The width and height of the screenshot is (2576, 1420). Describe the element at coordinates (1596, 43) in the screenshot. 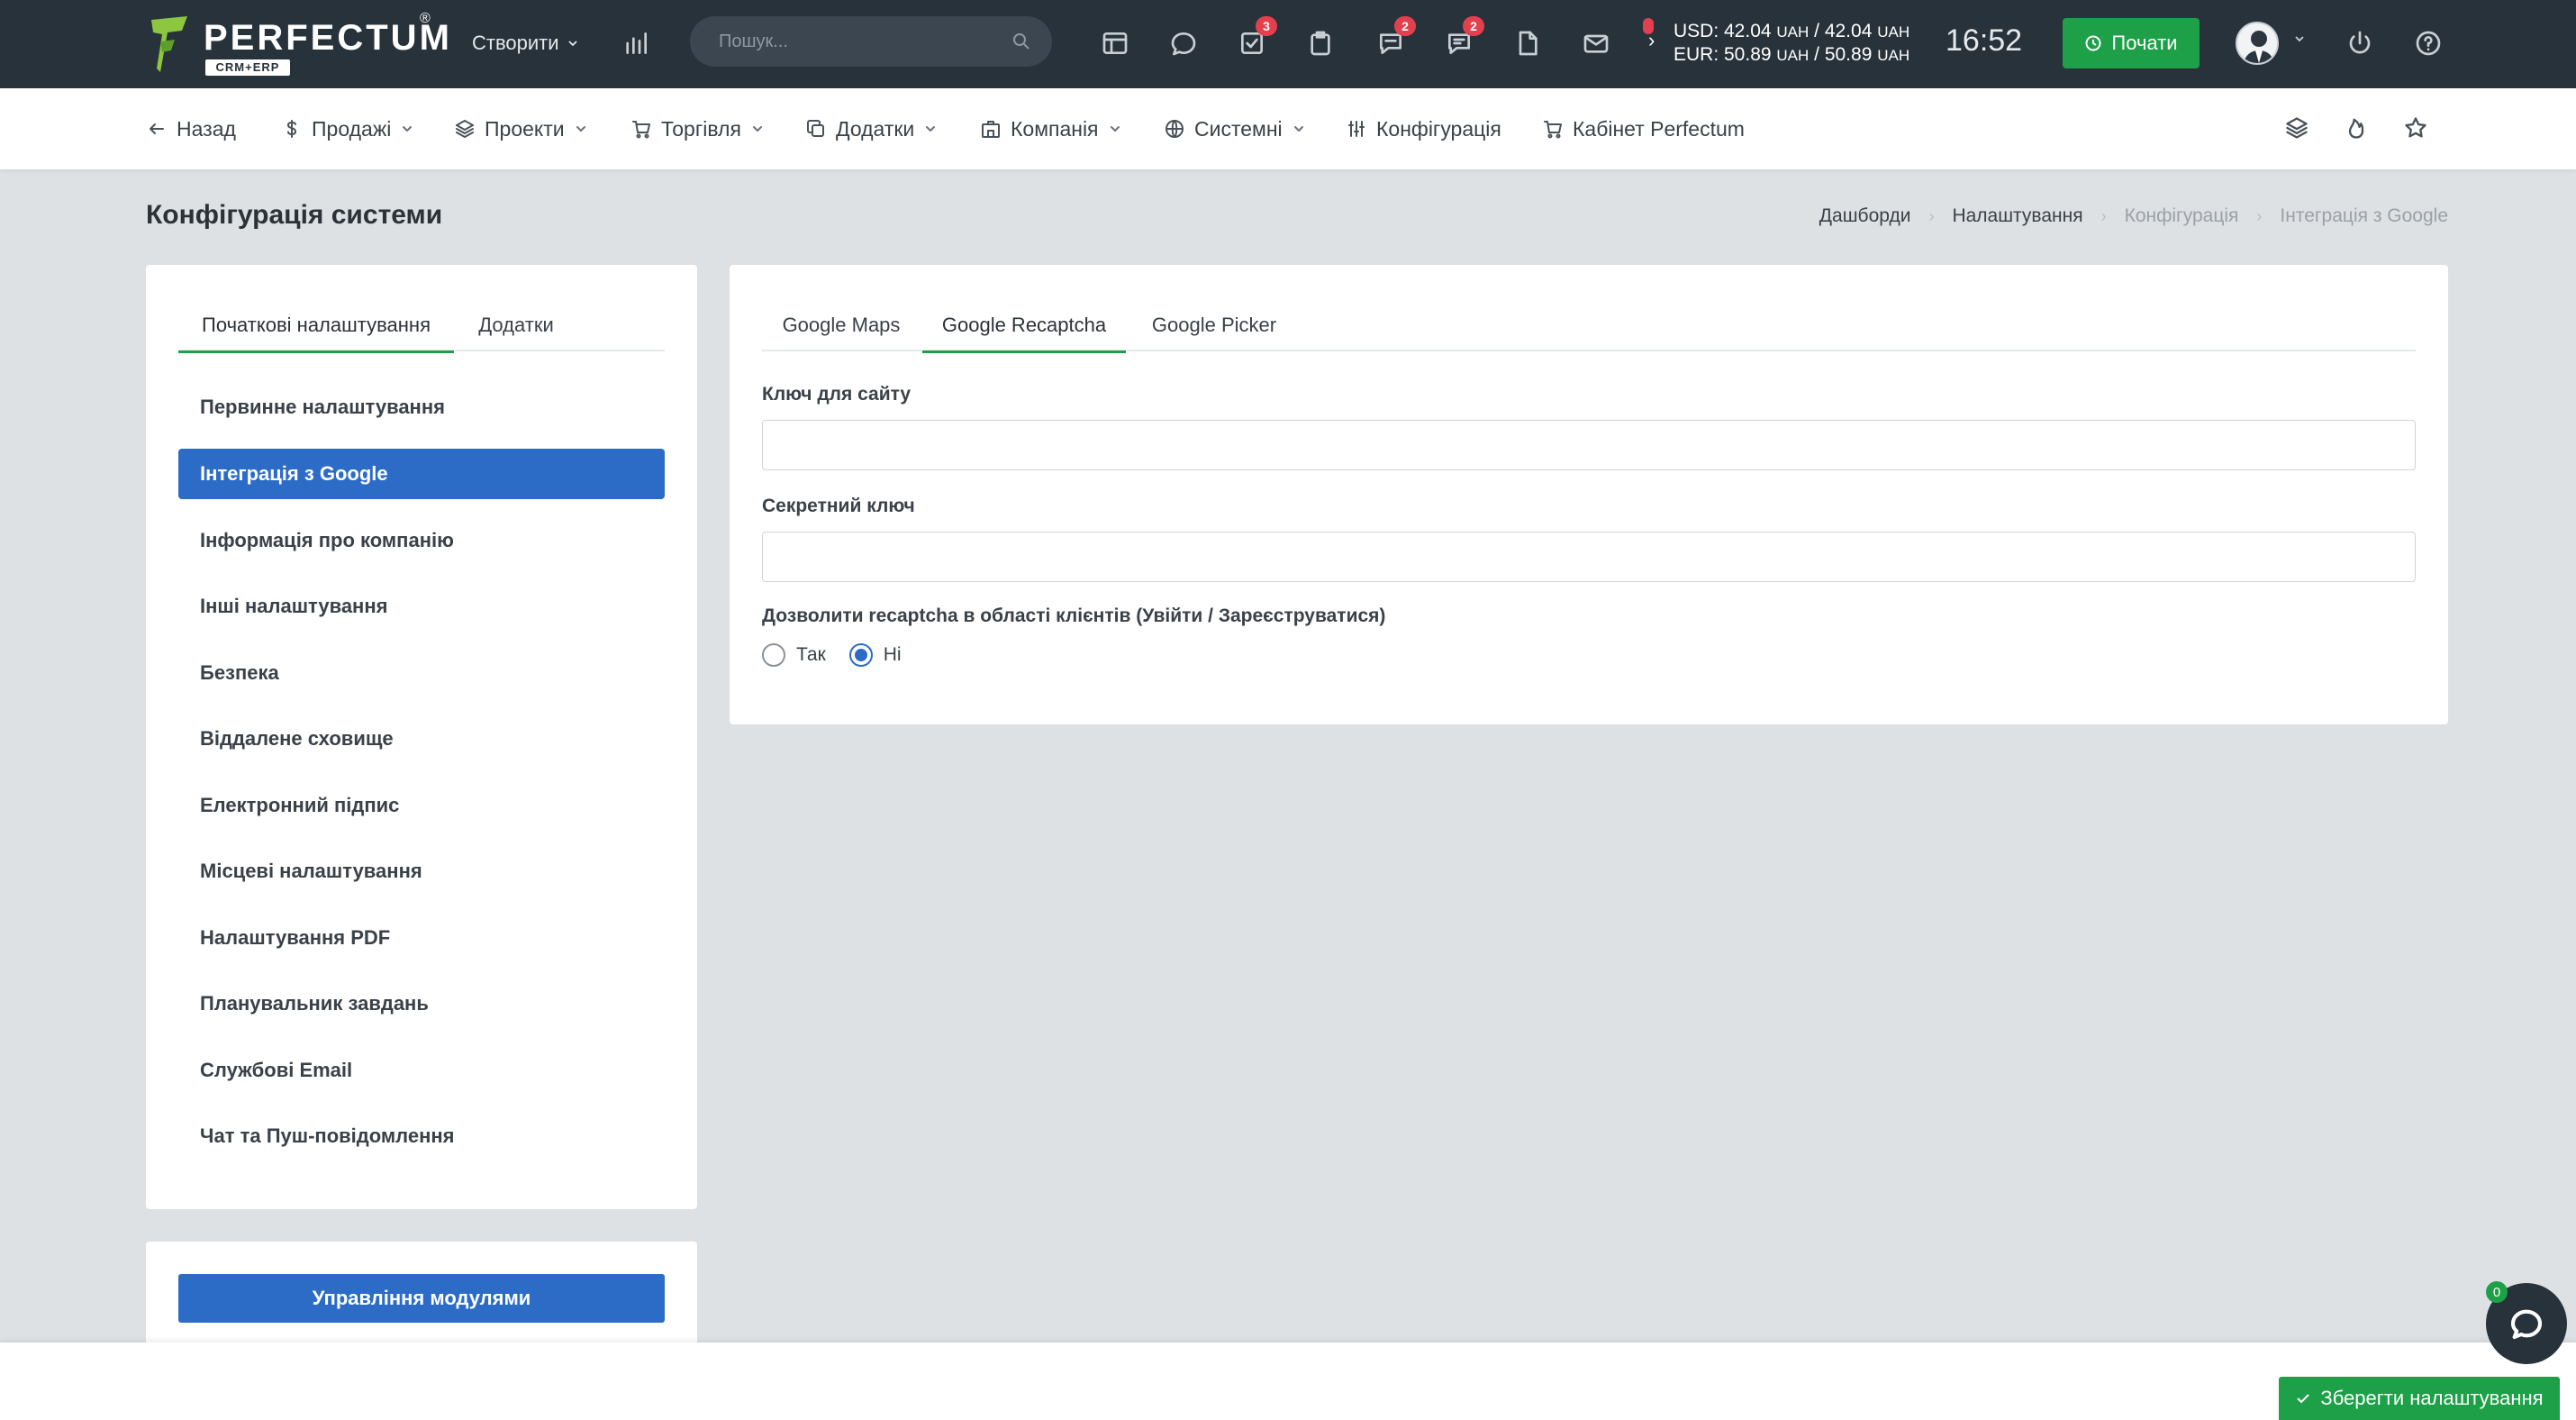

I see `mail-icon` at that location.